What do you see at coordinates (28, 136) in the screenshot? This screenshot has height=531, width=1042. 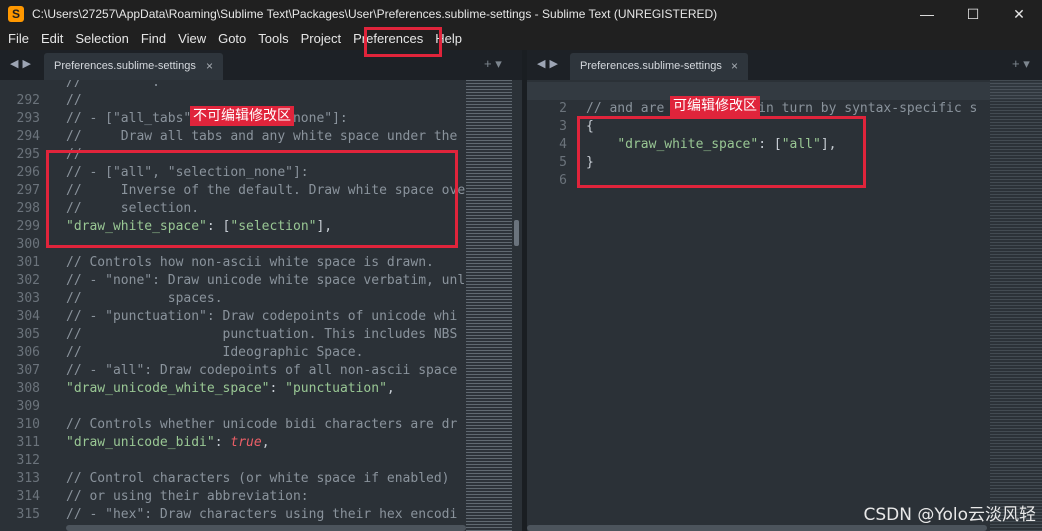 I see `line-number: 294` at bounding box center [28, 136].